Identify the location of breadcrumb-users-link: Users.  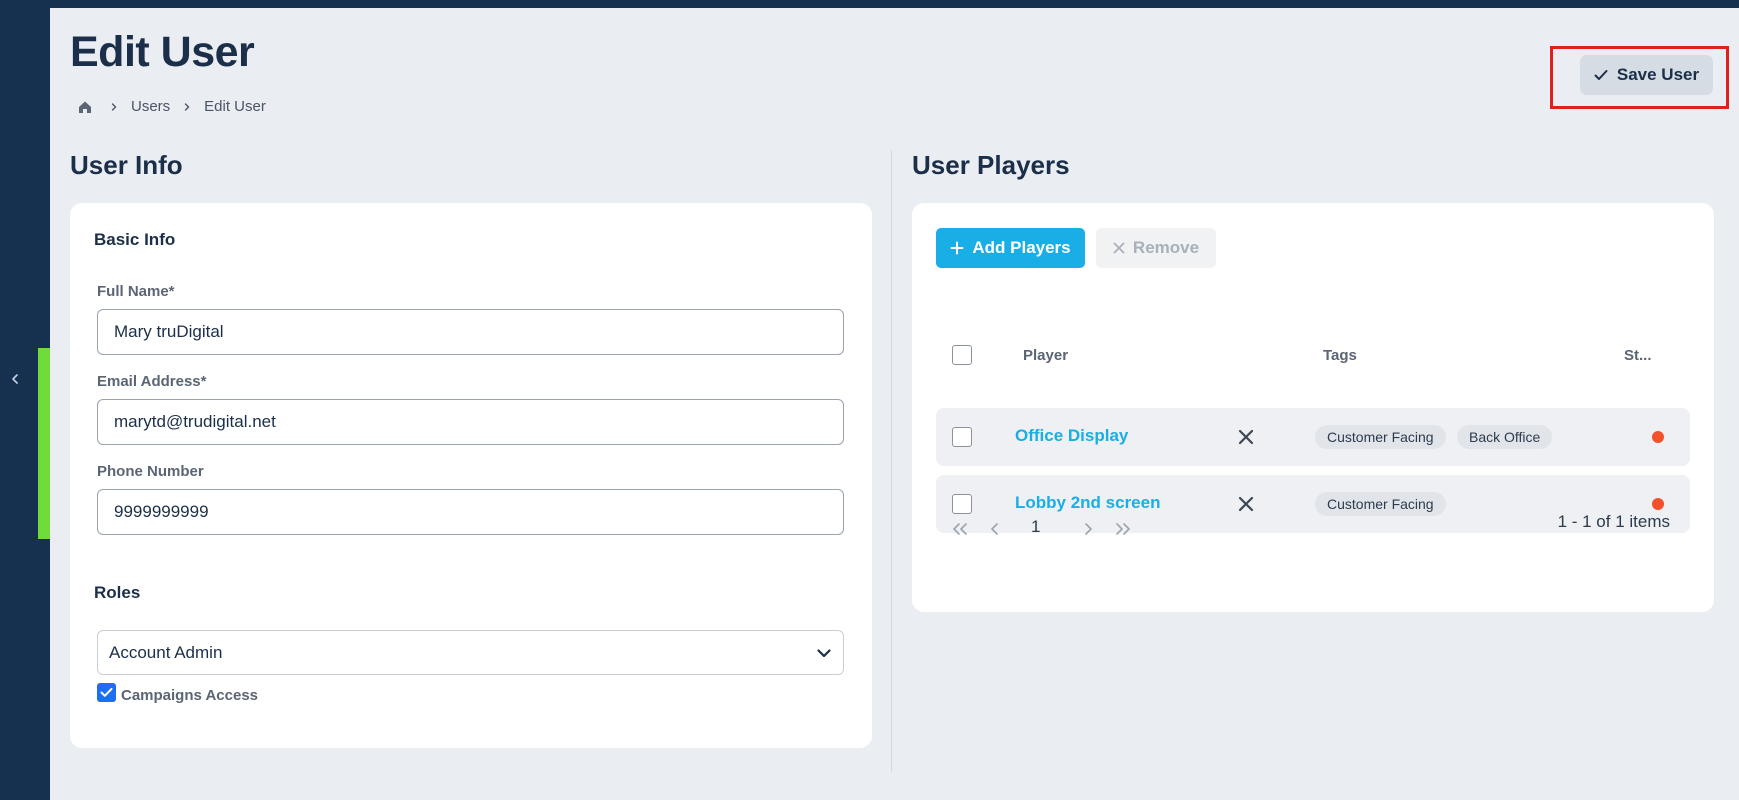
(150, 106).